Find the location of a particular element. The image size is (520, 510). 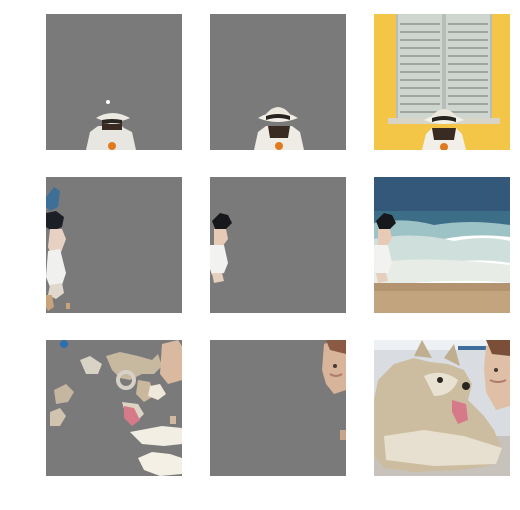

mask-scattered-child-tile is located at coordinates (114, 245).